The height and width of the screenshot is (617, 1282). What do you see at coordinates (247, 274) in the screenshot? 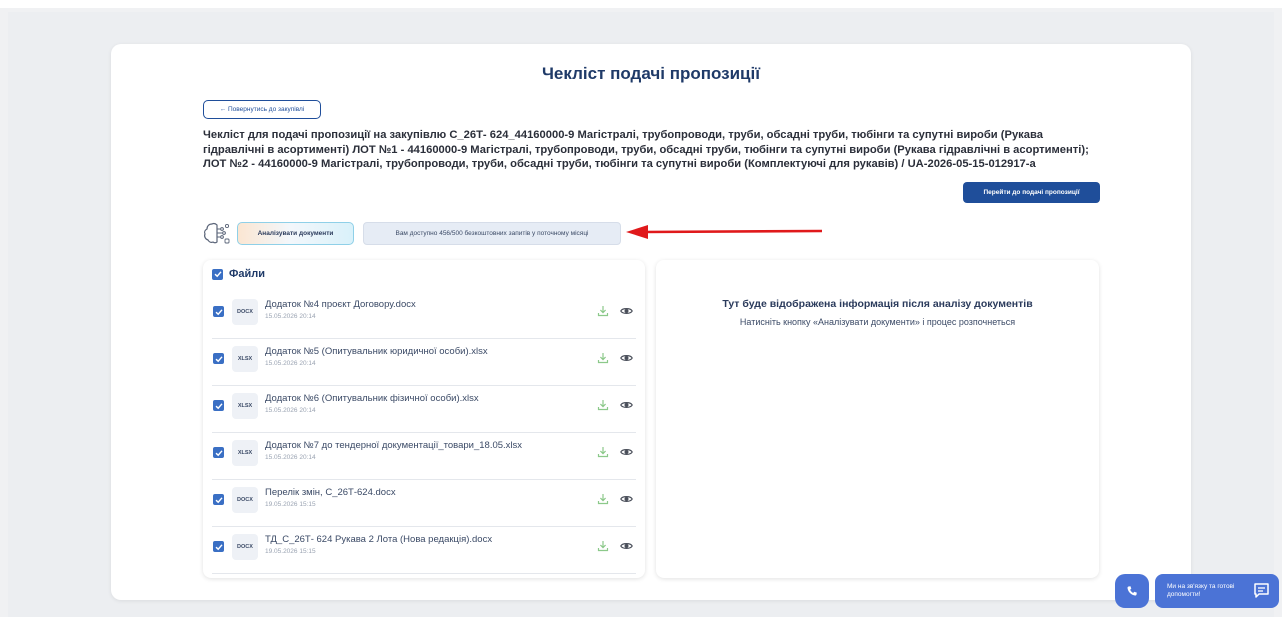
I see `files-title: Файли` at bounding box center [247, 274].